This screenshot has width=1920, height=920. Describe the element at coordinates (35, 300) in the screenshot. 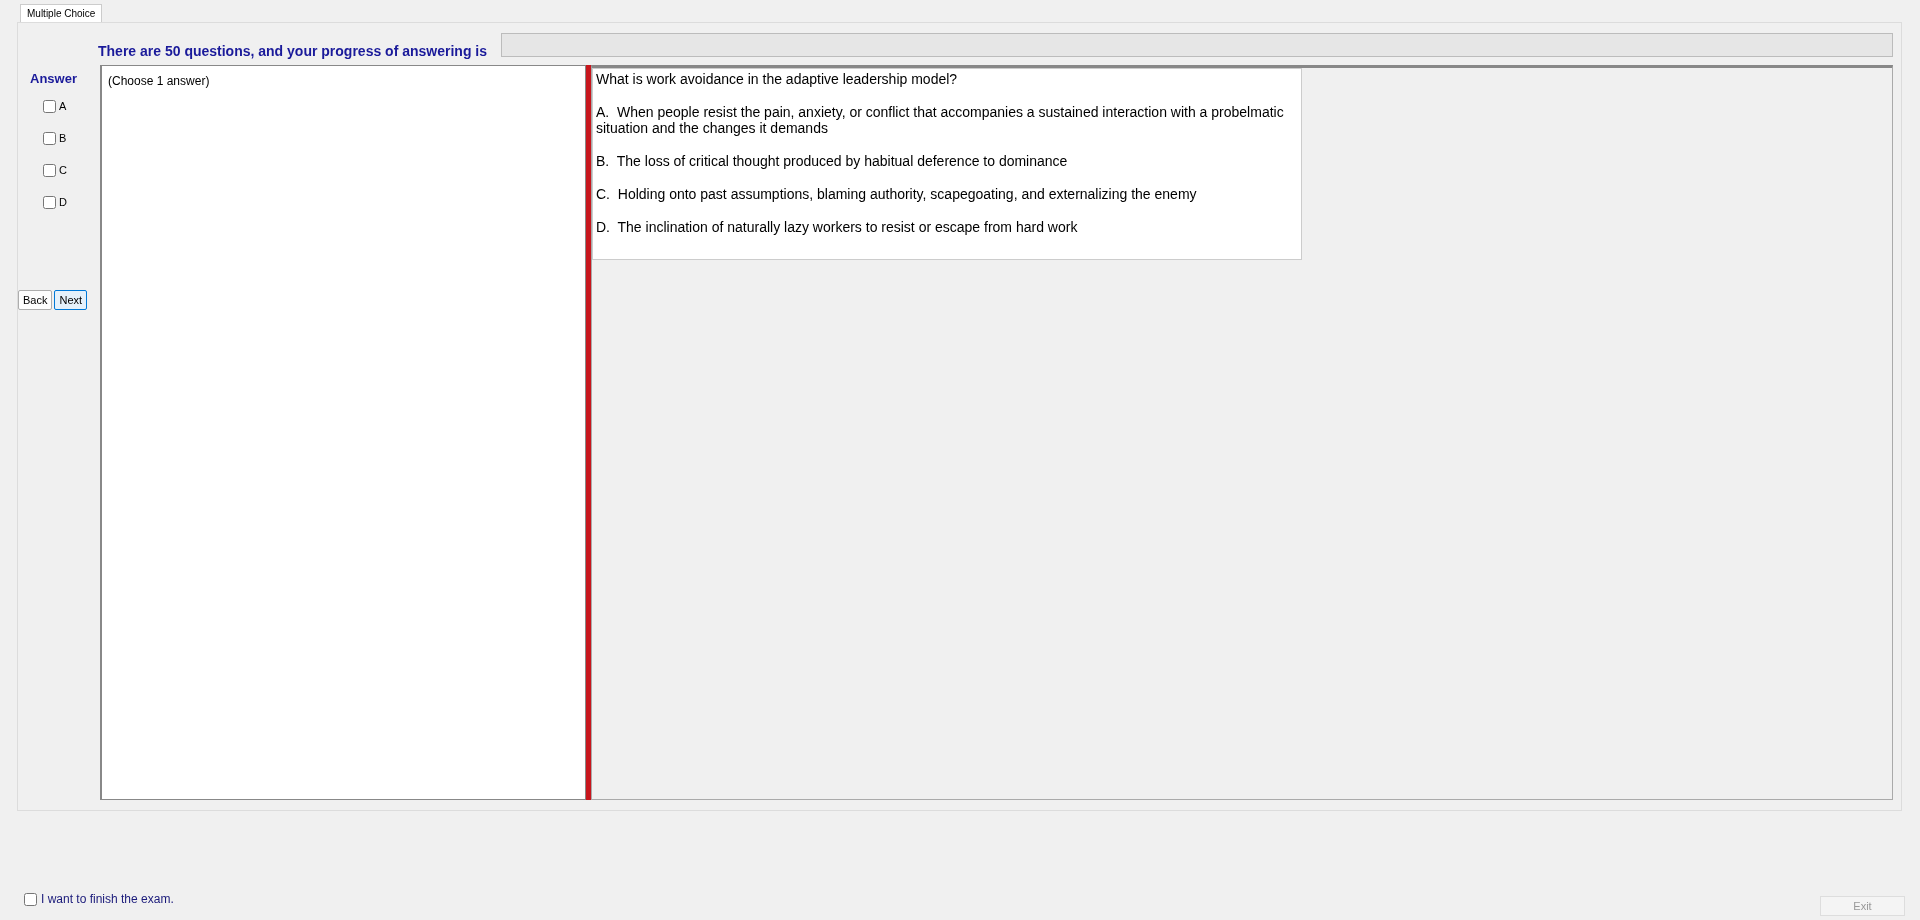

I see `nav-button: Back` at that location.